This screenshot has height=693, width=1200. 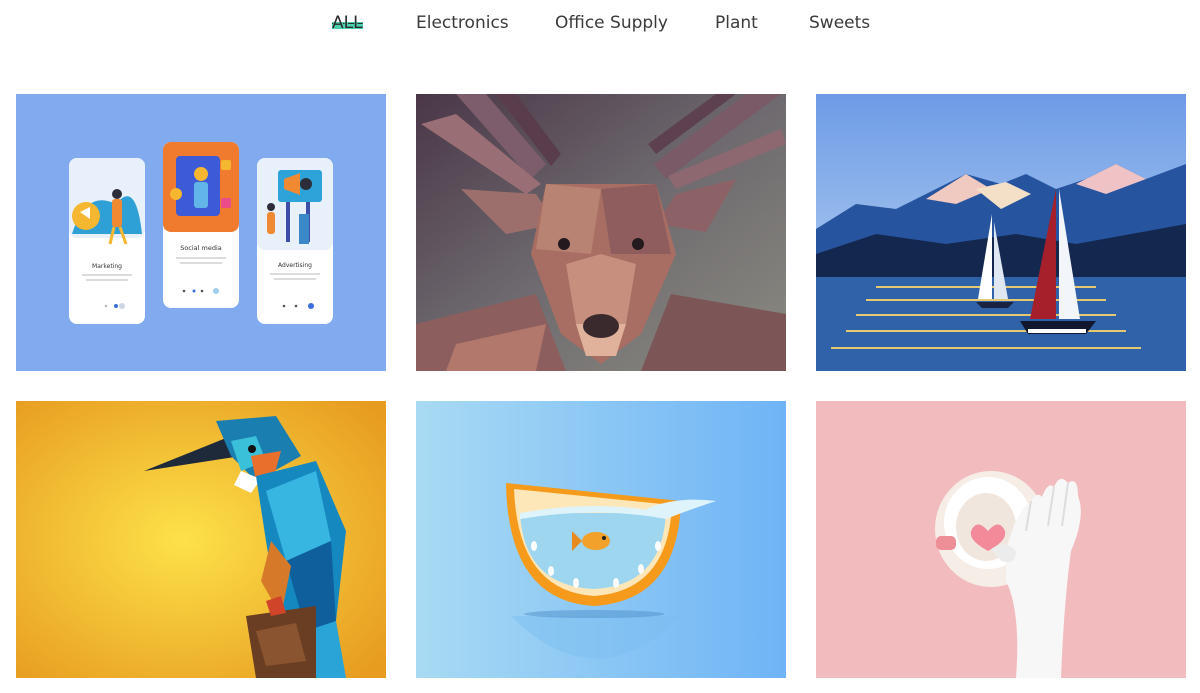 What do you see at coordinates (201, 248) in the screenshot?
I see `screen-label: Social media` at bounding box center [201, 248].